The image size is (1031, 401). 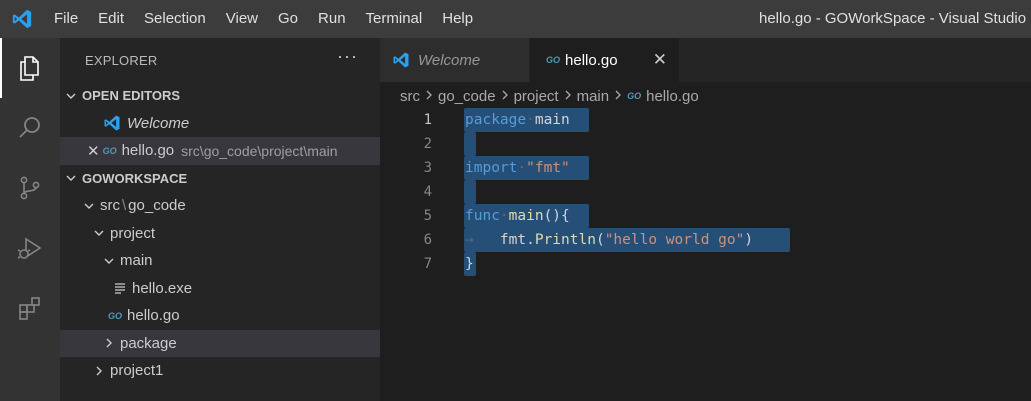 I want to click on tree-label: project, so click(x=133, y=233).